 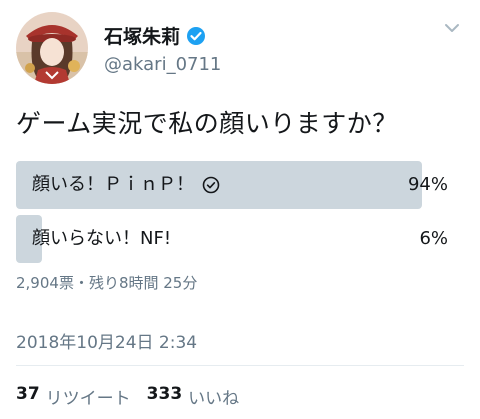 What do you see at coordinates (113, 184) in the screenshot?
I see `poll-option-text: 顔いる！ＰｉｎＰ！` at bounding box center [113, 184].